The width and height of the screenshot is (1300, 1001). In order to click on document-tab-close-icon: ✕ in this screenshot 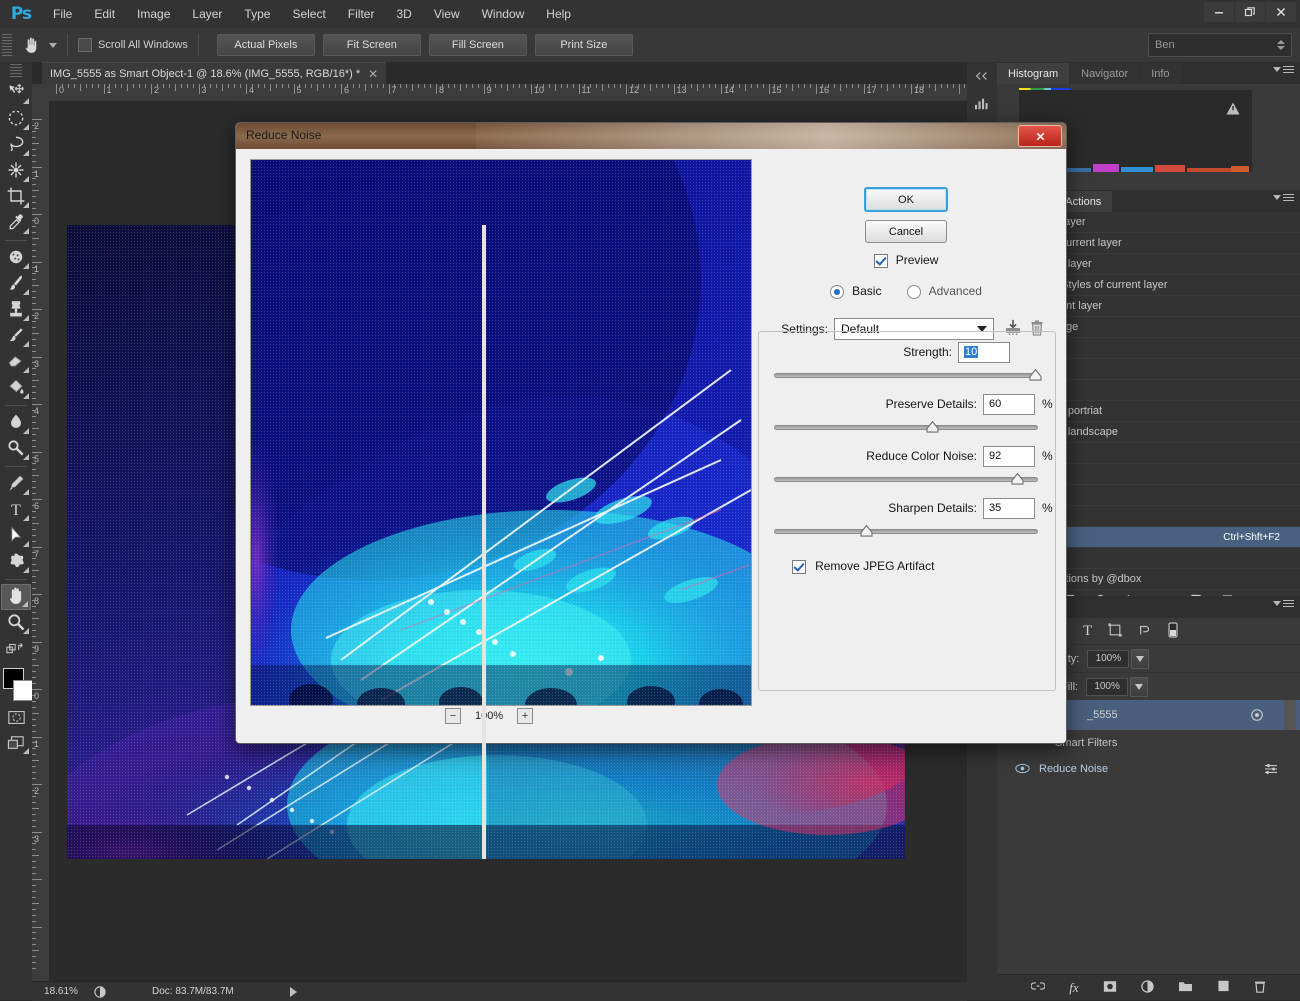, I will do `click(373, 74)`.